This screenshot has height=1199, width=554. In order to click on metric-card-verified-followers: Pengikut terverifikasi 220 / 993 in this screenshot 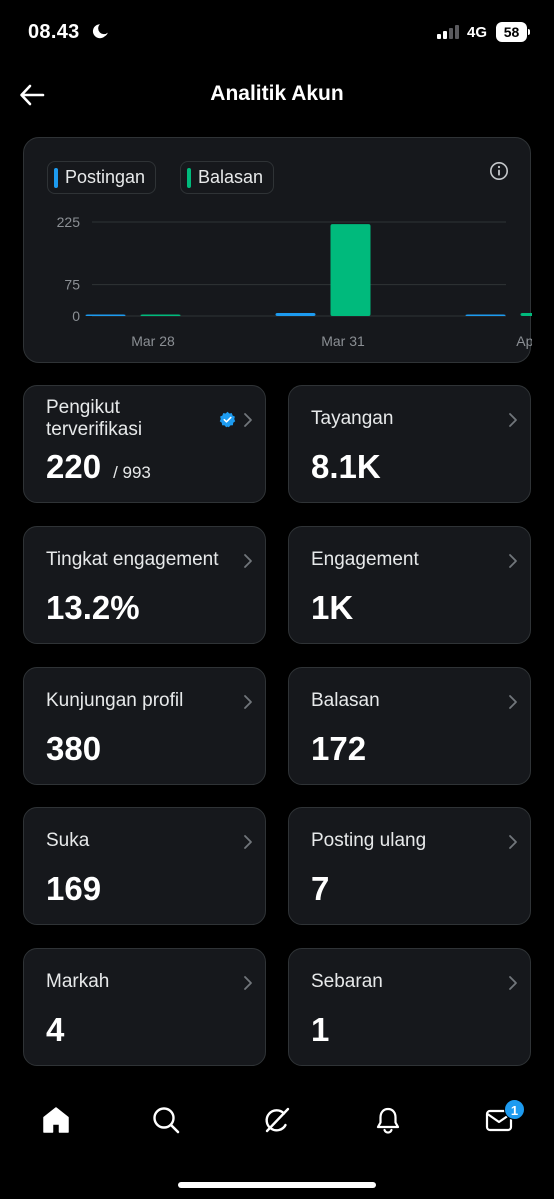, I will do `click(144, 444)`.